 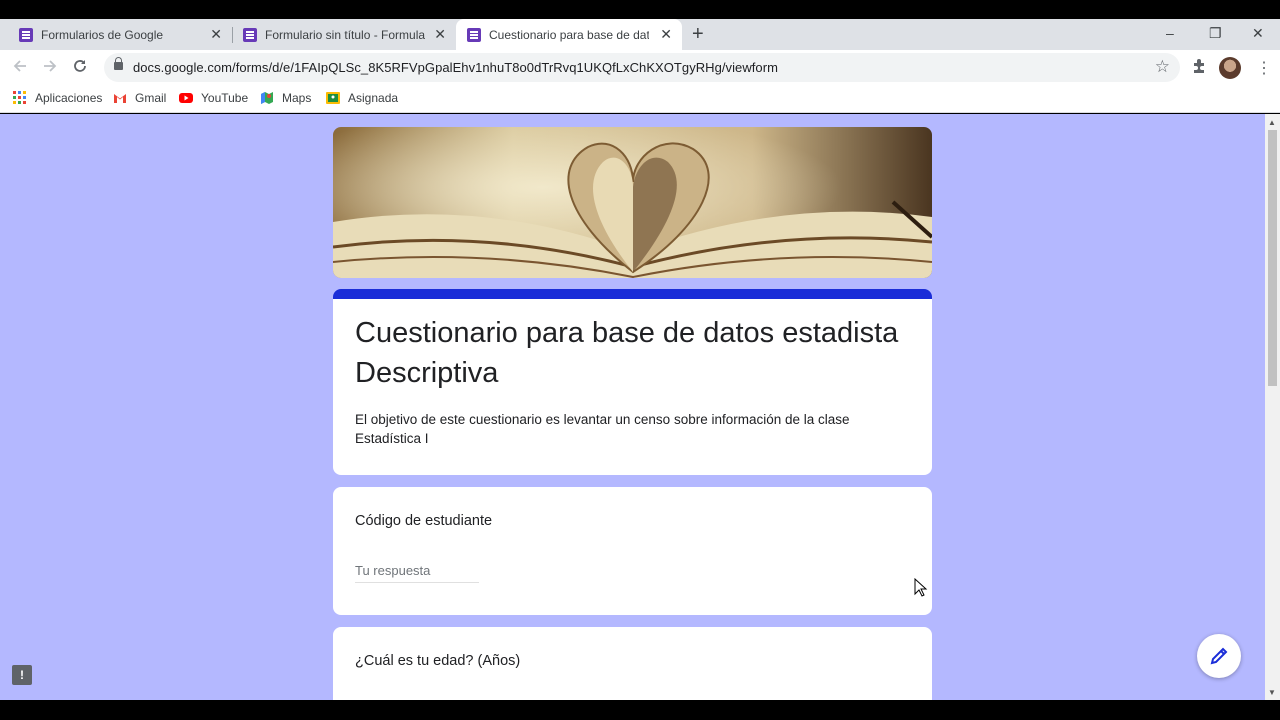 What do you see at coordinates (1230, 68) in the screenshot?
I see `avatar` at bounding box center [1230, 68].